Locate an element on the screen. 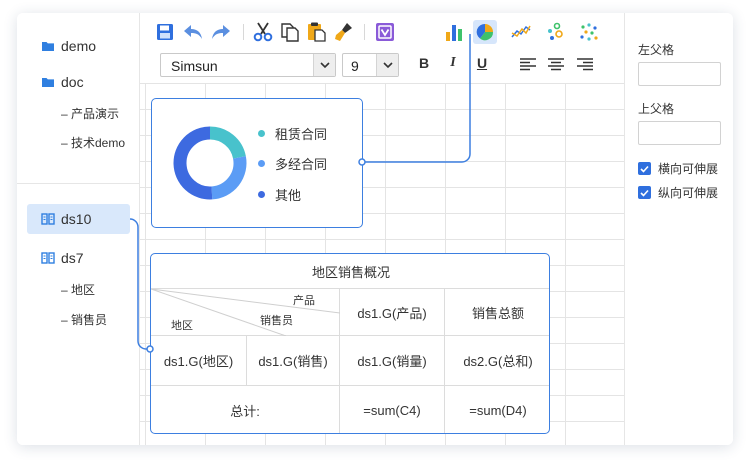 This screenshot has height=468, width=750. legend-label: 租赁合同 is located at coordinates (301, 134).